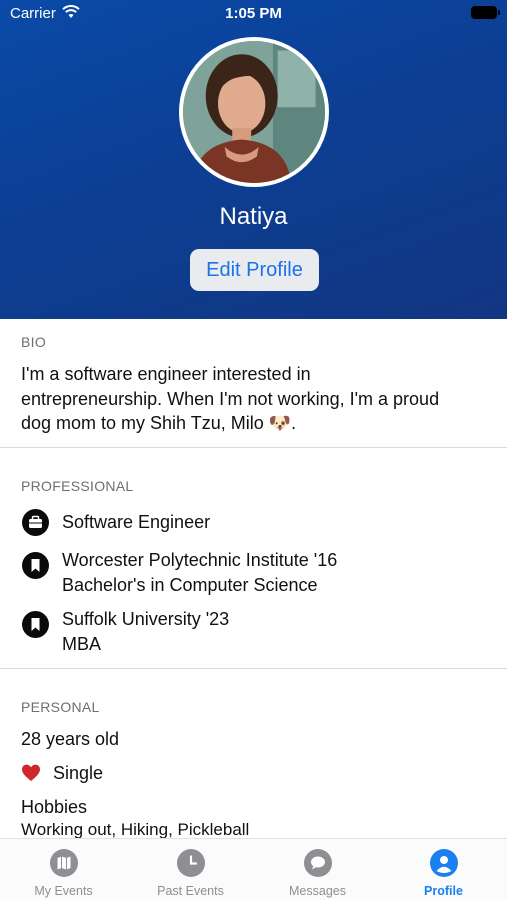 Image resolution: width=507 pixels, height=900 pixels. Describe the element at coordinates (317, 891) in the screenshot. I see `tab-label: Messages` at that location.